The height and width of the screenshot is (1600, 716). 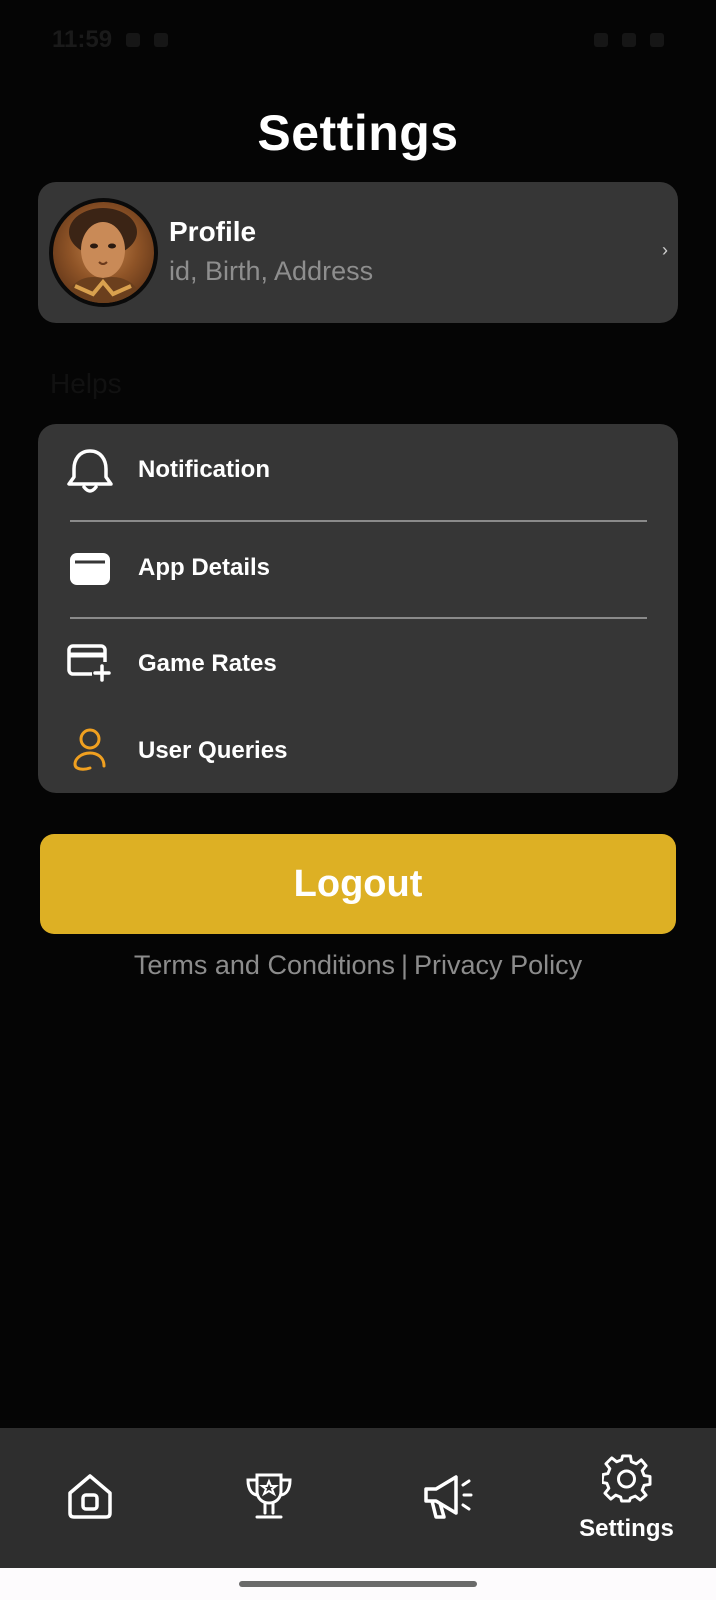 What do you see at coordinates (90, 569) in the screenshot?
I see `wallet-icon` at bounding box center [90, 569].